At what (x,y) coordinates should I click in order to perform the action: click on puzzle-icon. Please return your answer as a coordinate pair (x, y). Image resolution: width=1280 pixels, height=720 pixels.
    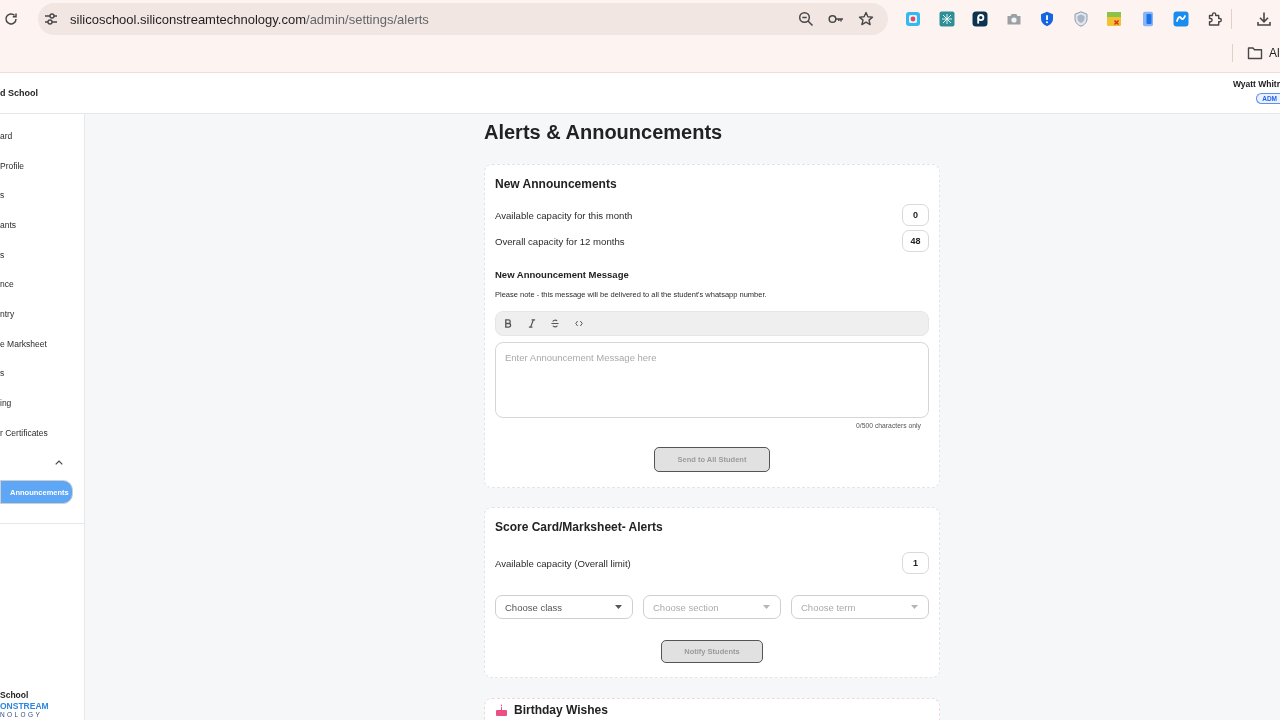
    Looking at the image, I should click on (1214, 19).